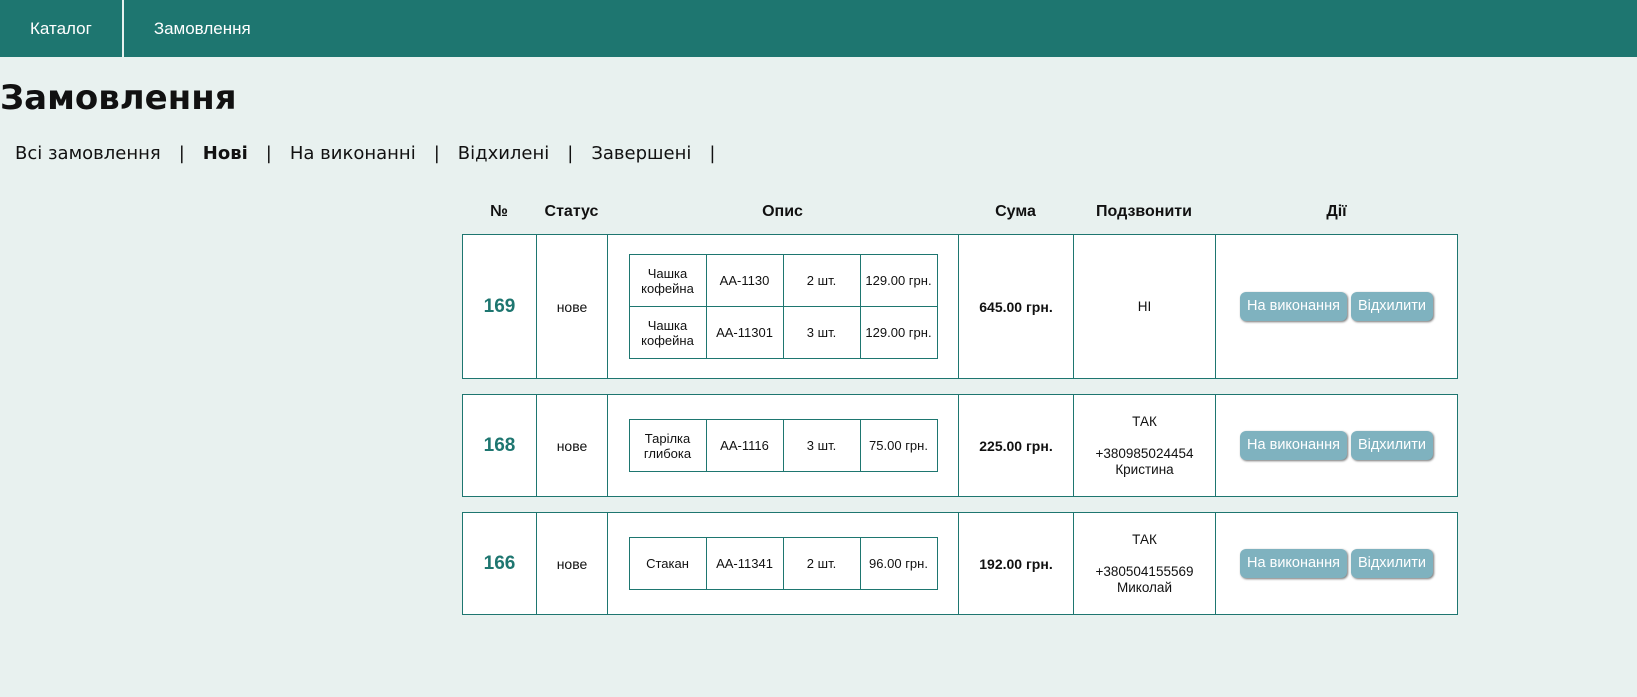  I want to click on order-call-info: НІ, so click(1145, 306).